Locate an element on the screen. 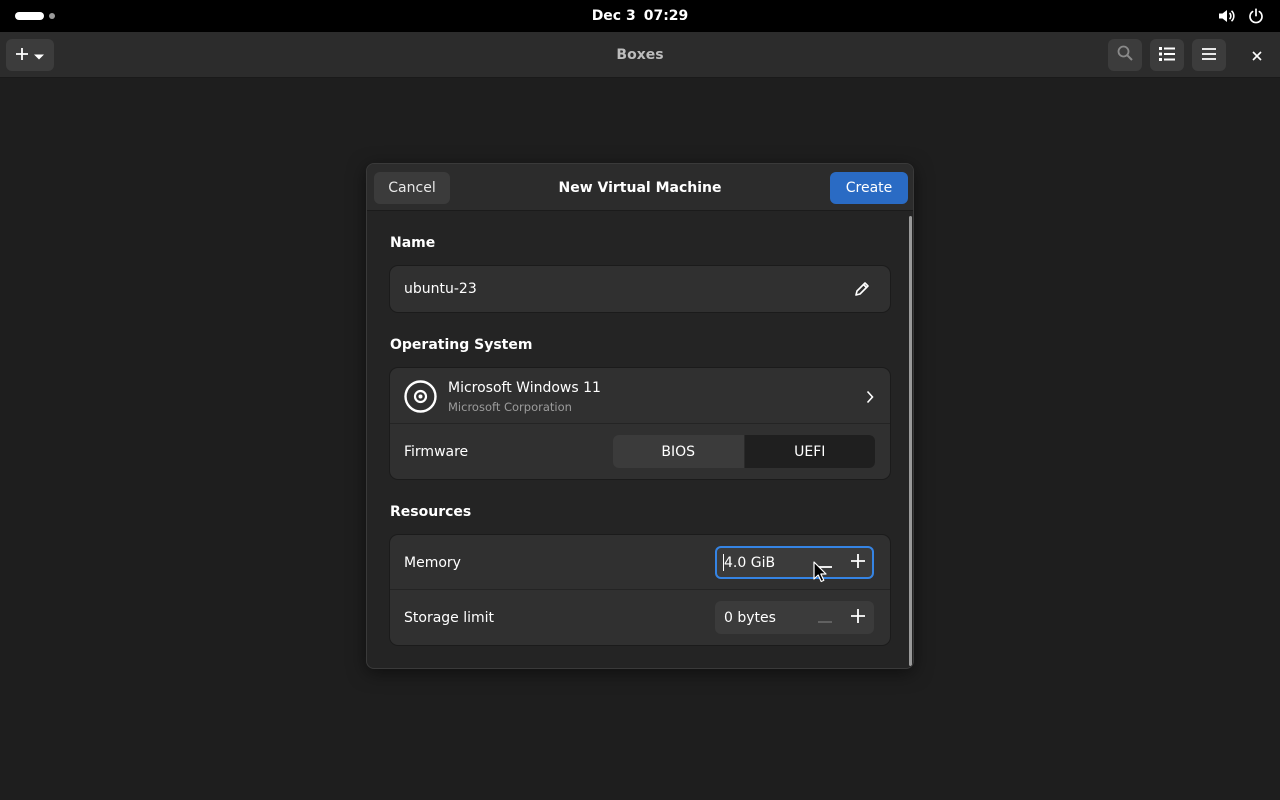 Image resolution: width=1280 pixels, height=800 pixels. memory-increase-button is located at coordinates (857, 562).